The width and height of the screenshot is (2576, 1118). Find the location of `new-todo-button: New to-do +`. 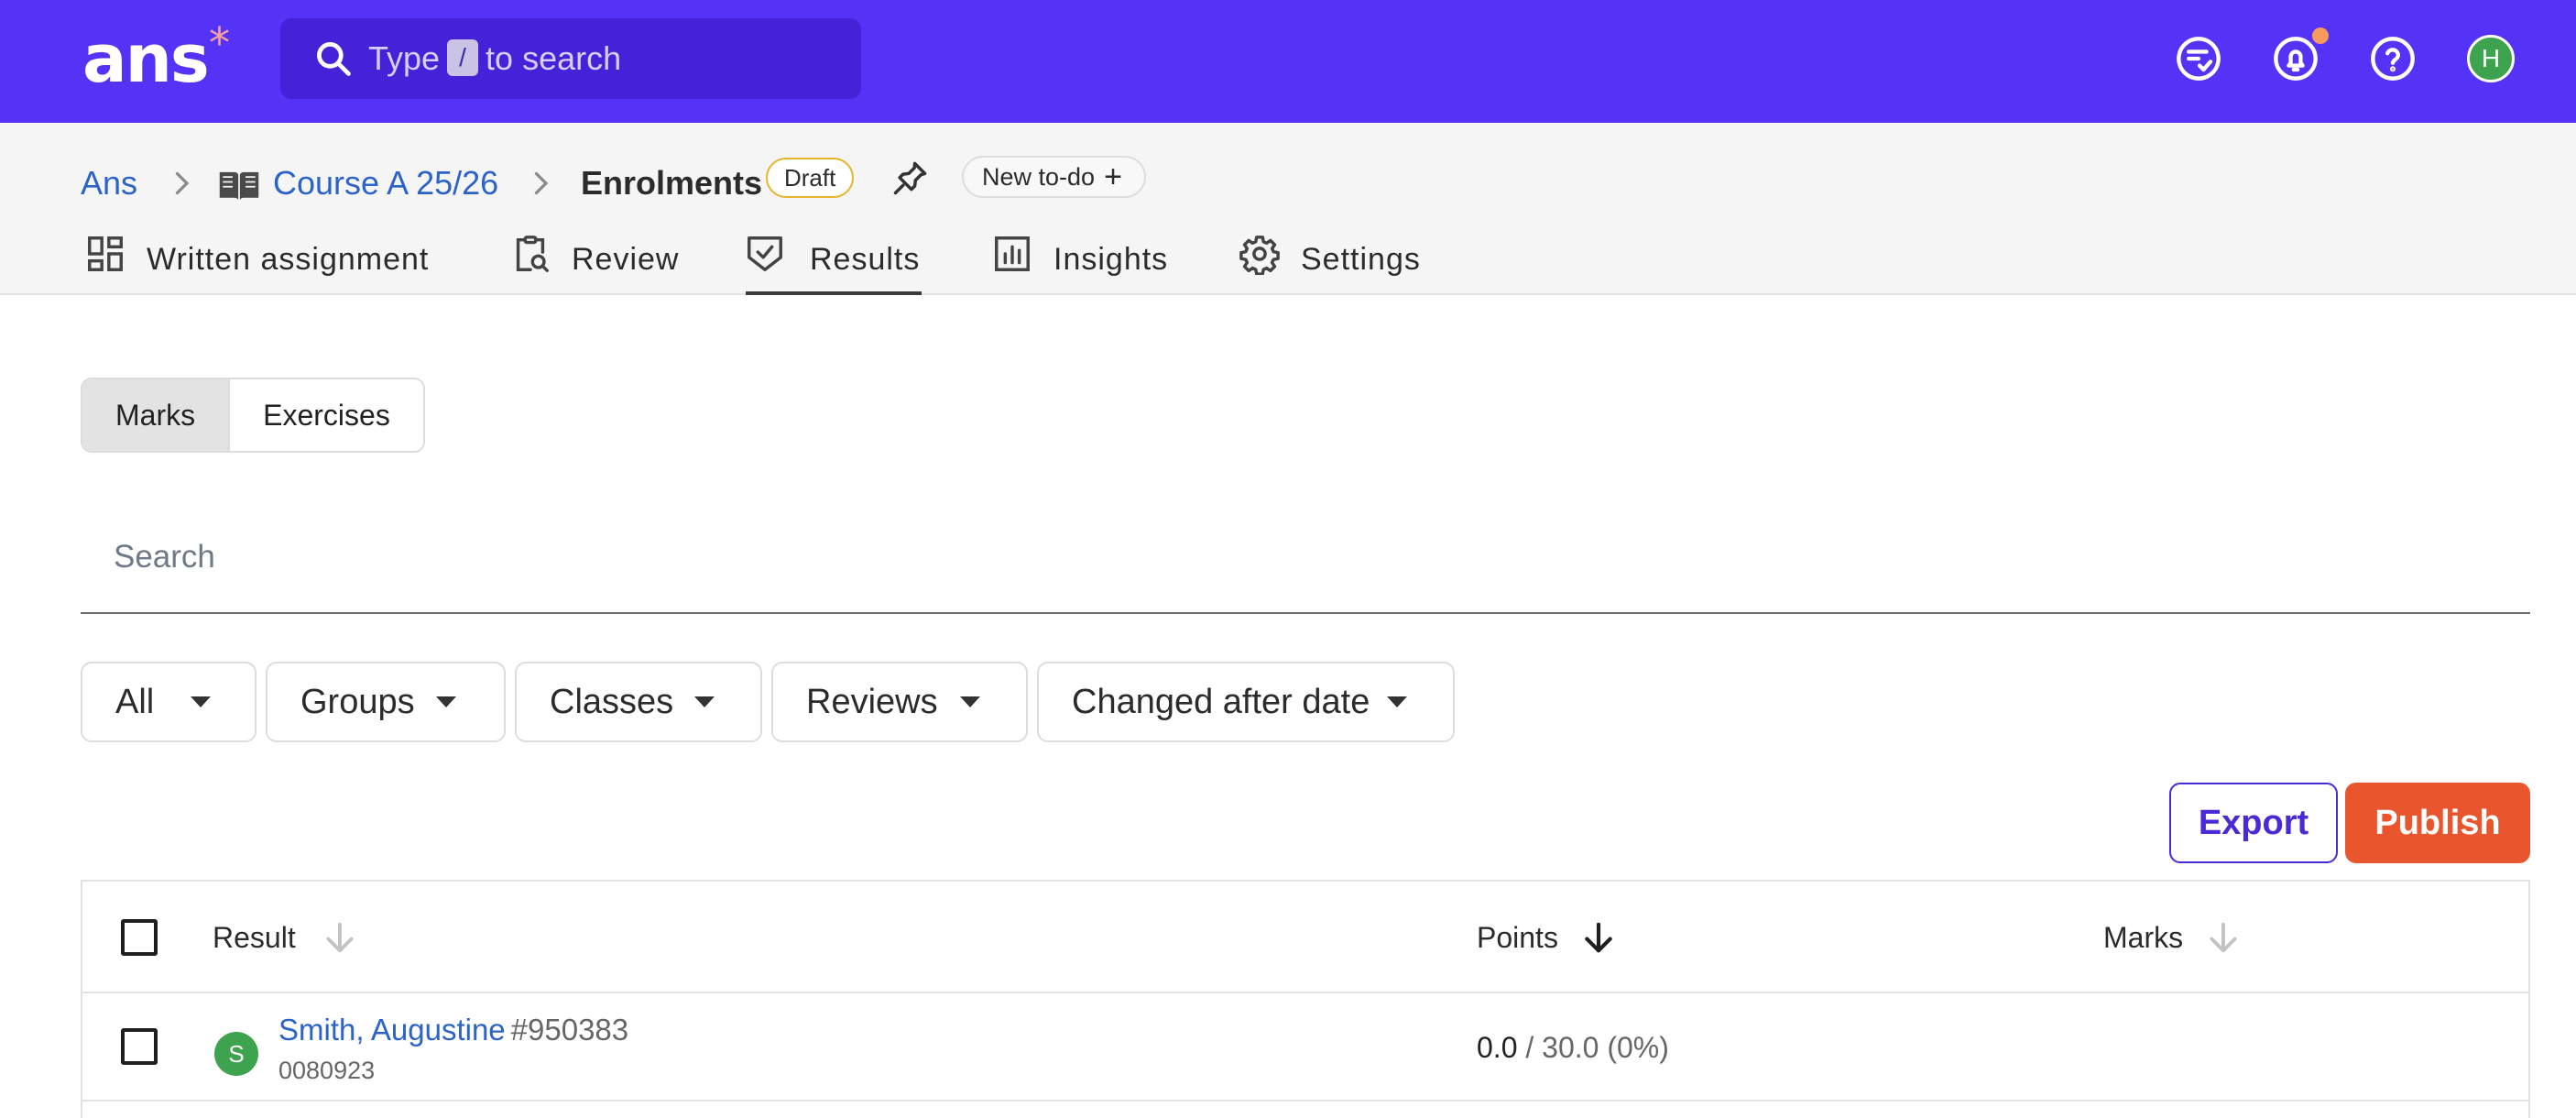

new-todo-button: New to-do + is located at coordinates (1054, 177).